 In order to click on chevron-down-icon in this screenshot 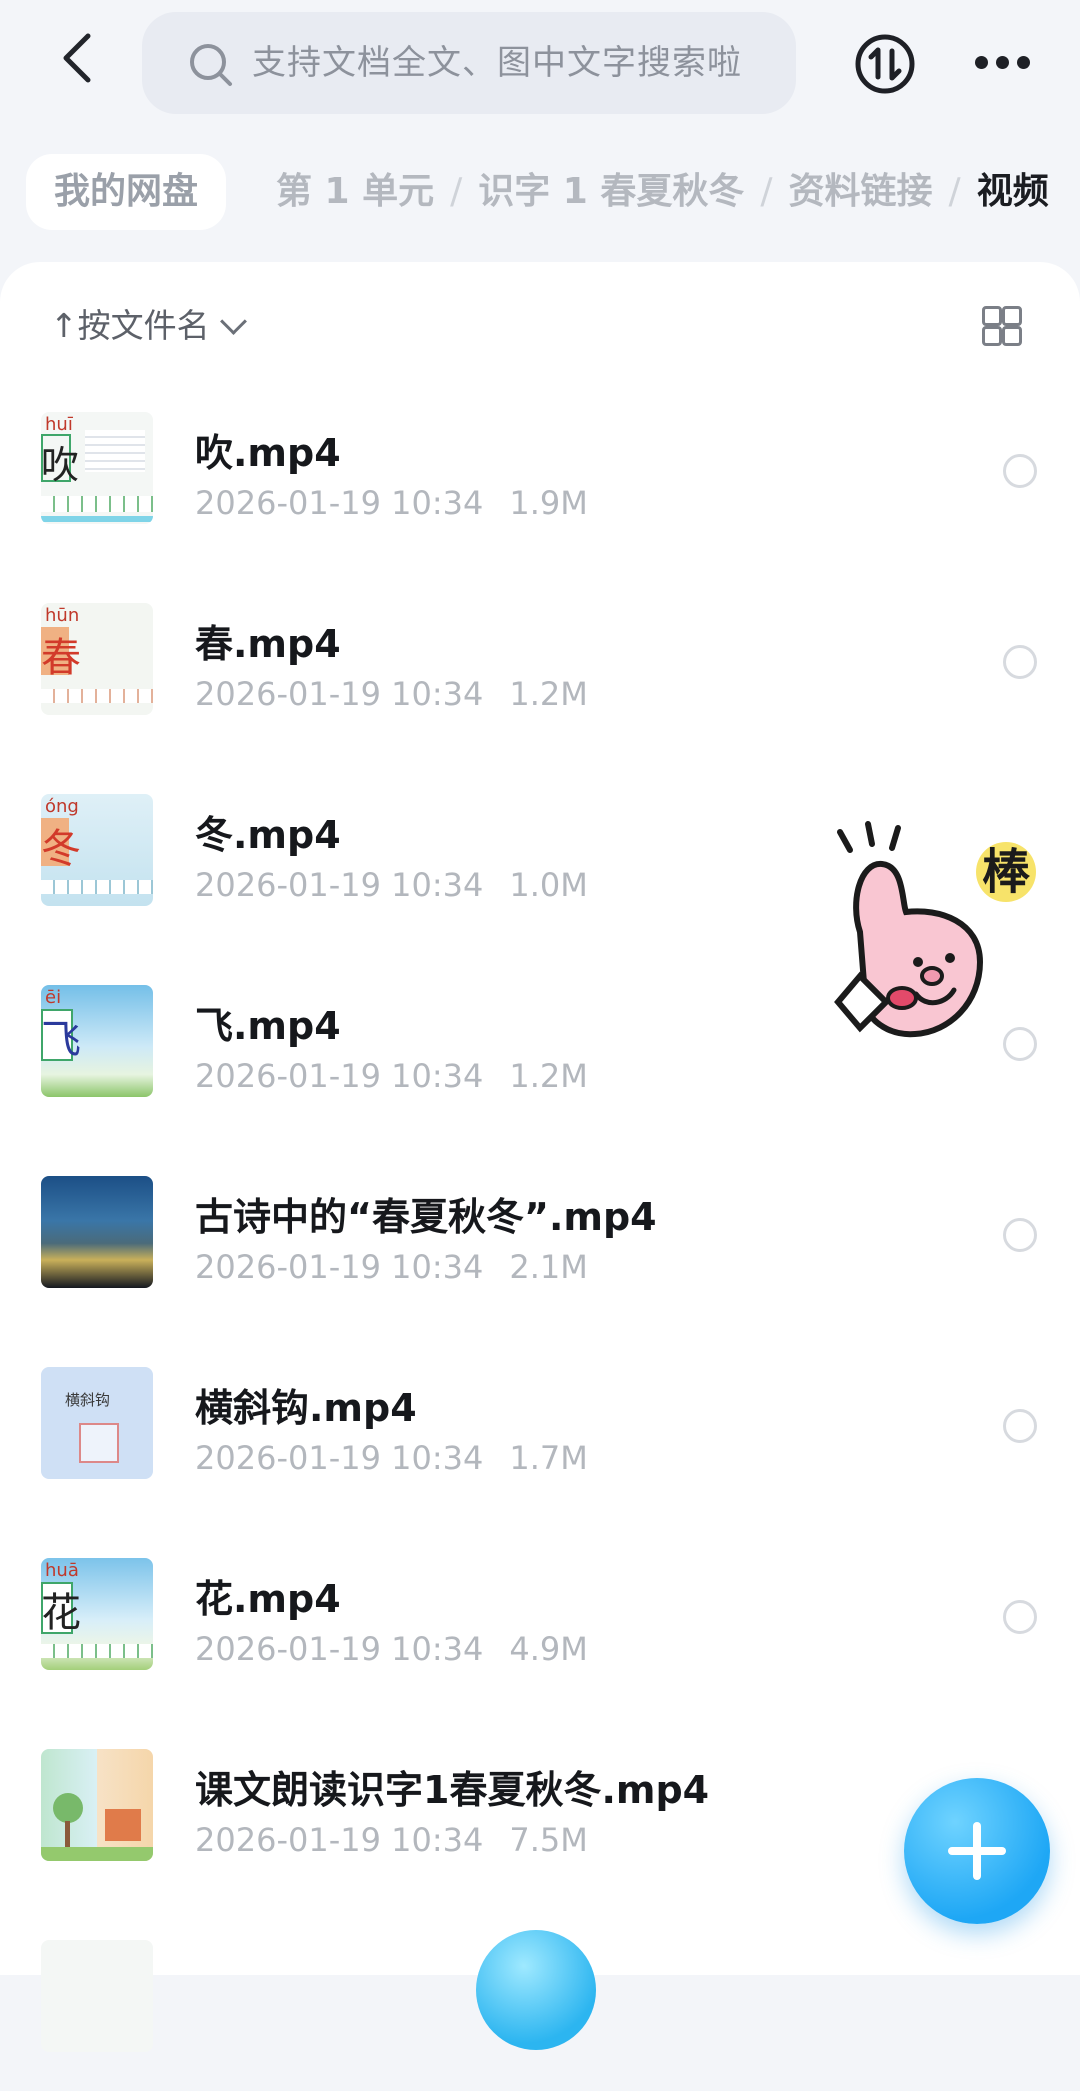, I will do `click(233, 321)`.